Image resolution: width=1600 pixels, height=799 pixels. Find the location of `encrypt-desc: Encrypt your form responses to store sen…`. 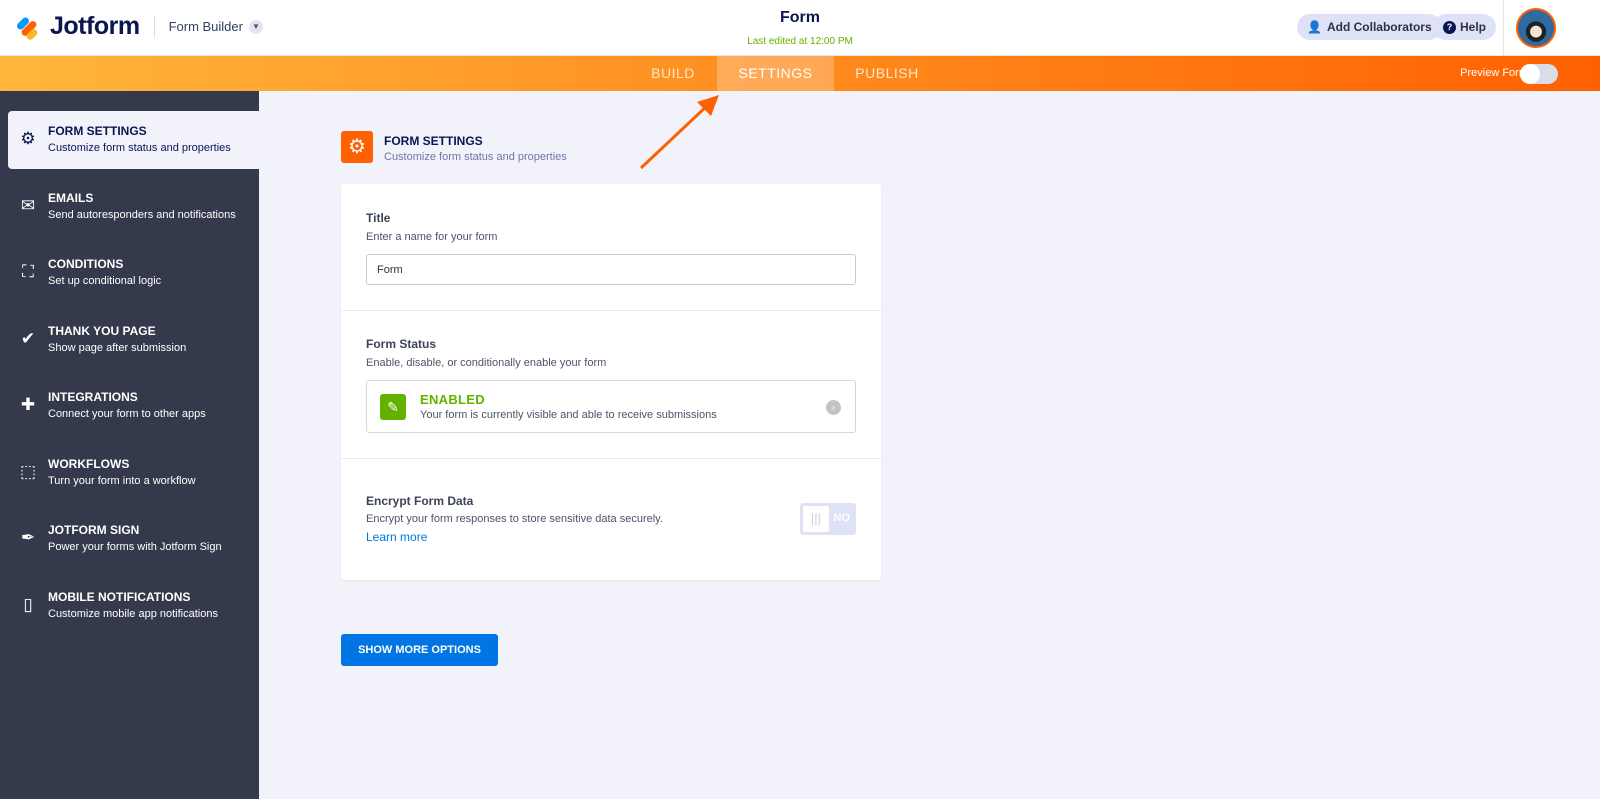

encrypt-desc: Encrypt your form responses to store sen… is located at coordinates (514, 519).